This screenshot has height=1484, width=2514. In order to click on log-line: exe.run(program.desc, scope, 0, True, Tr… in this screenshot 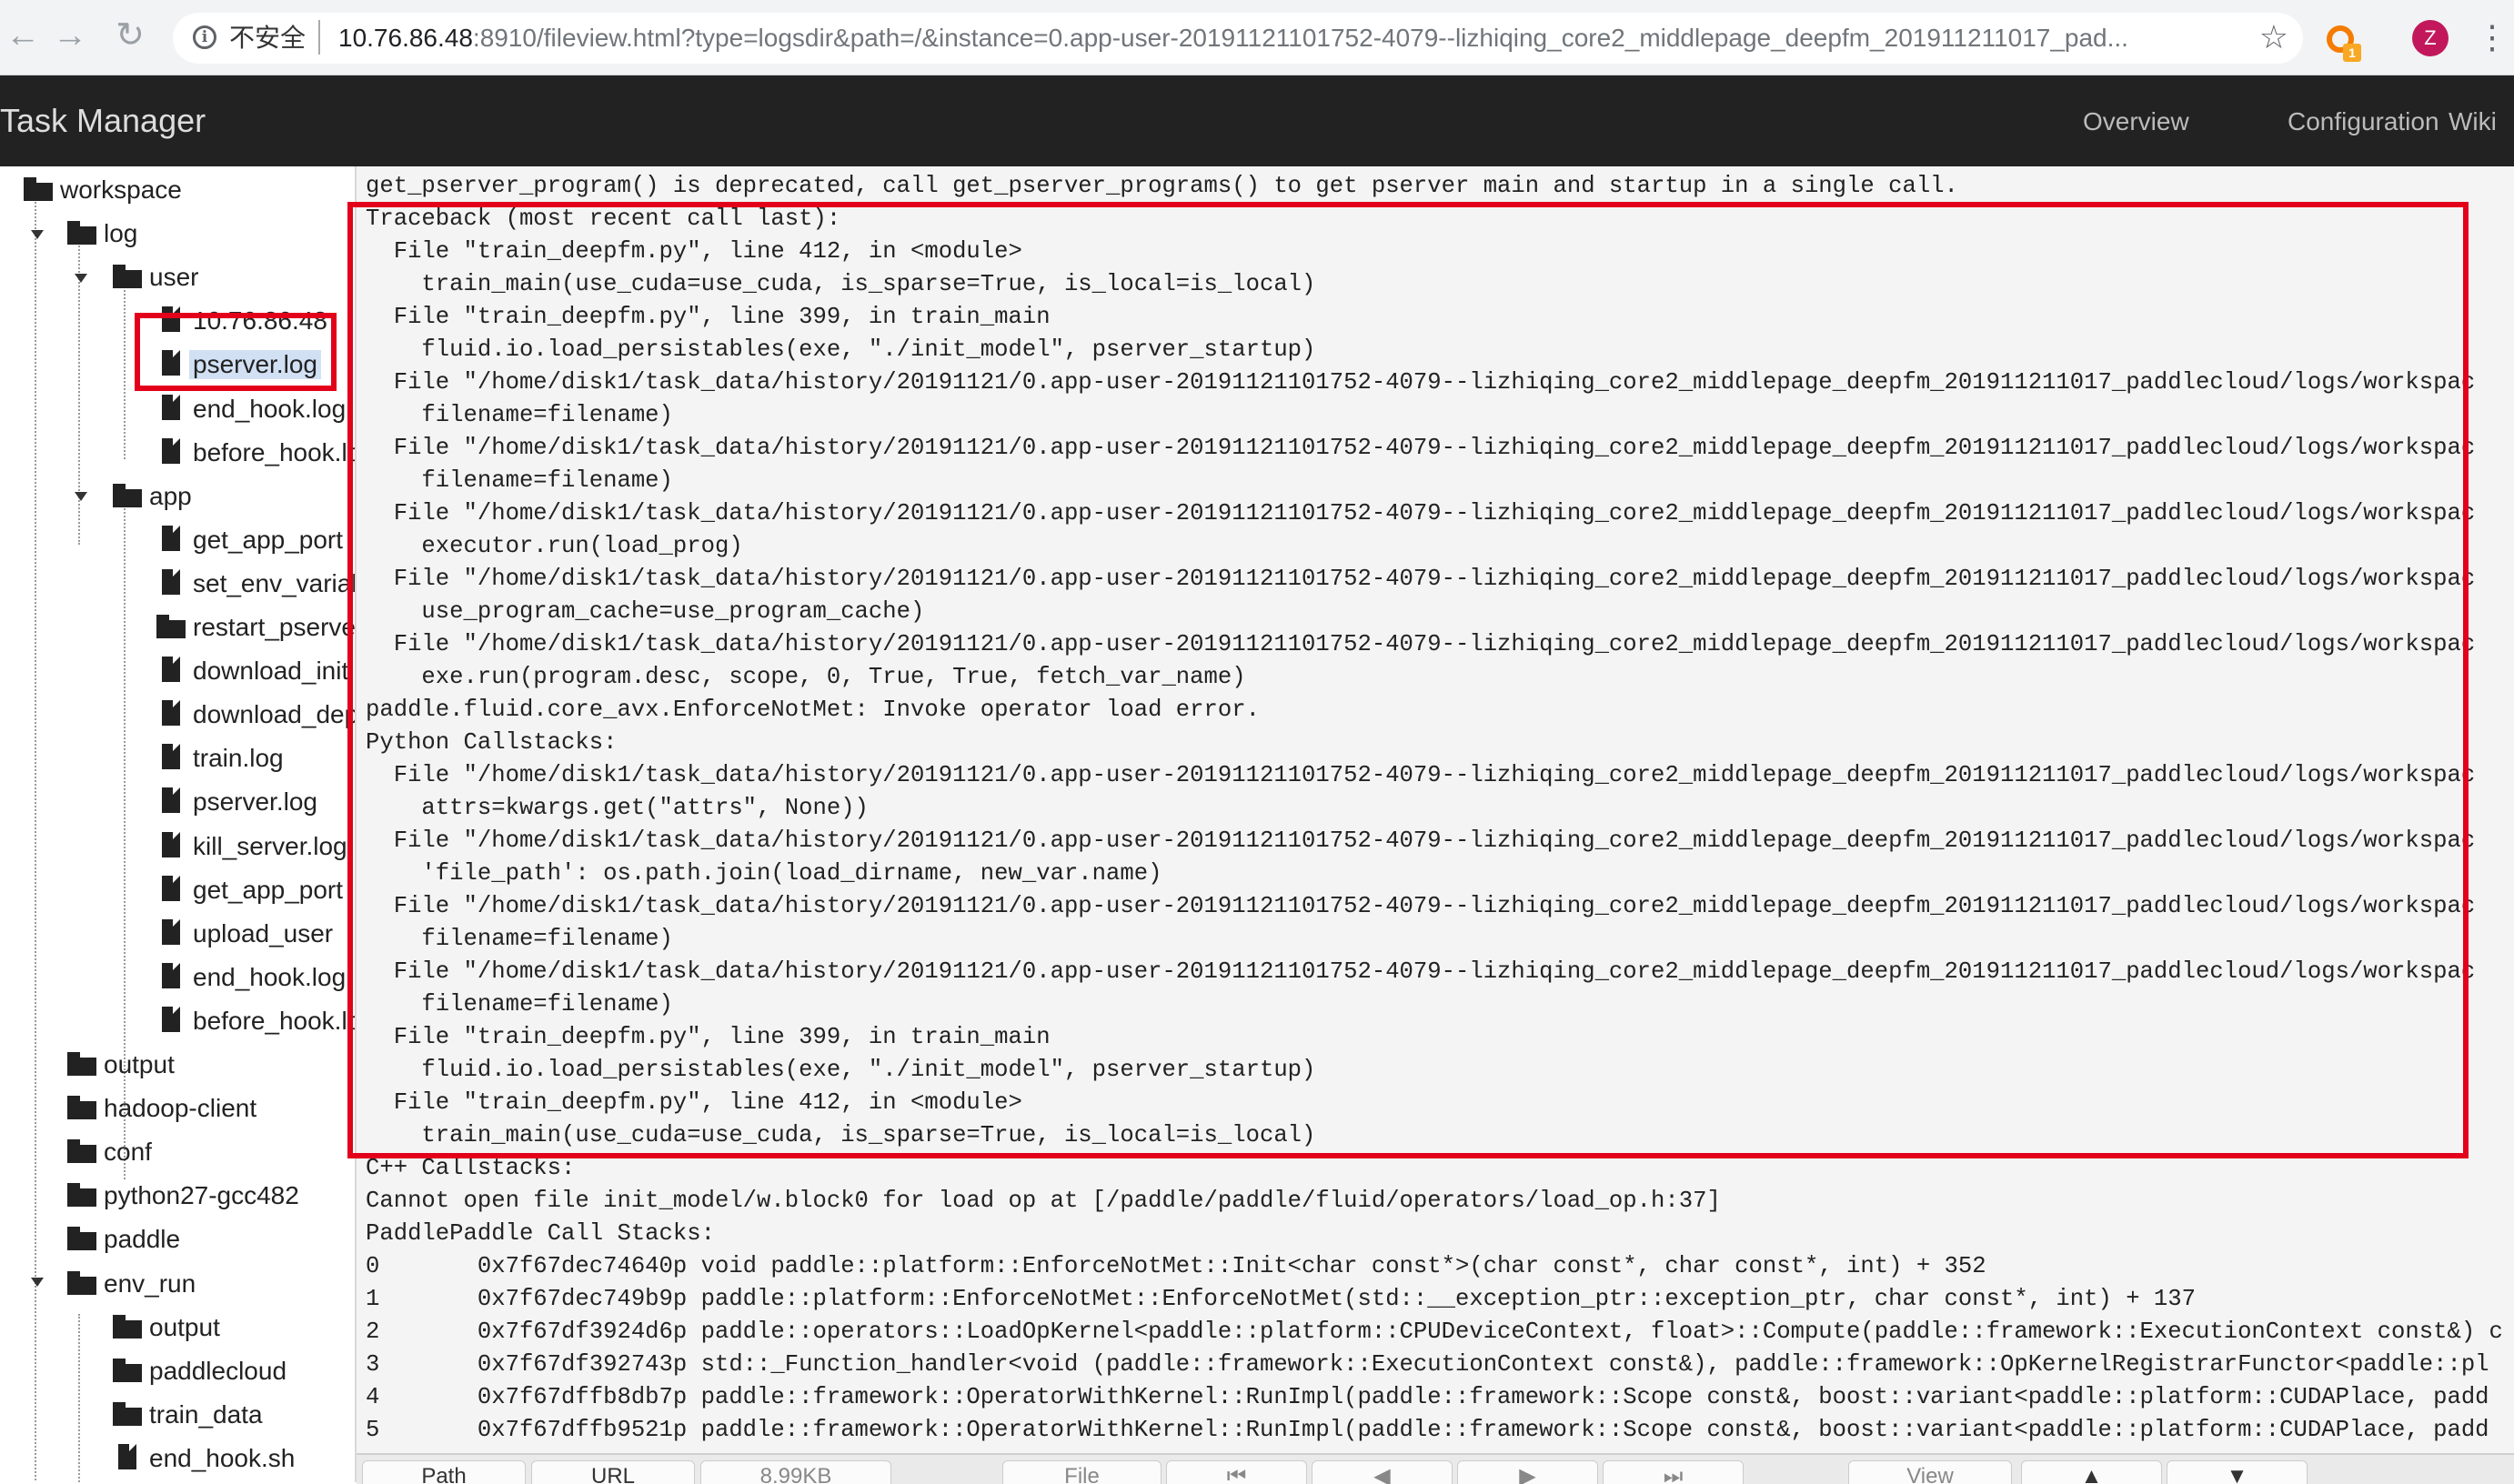, I will do `click(806, 677)`.